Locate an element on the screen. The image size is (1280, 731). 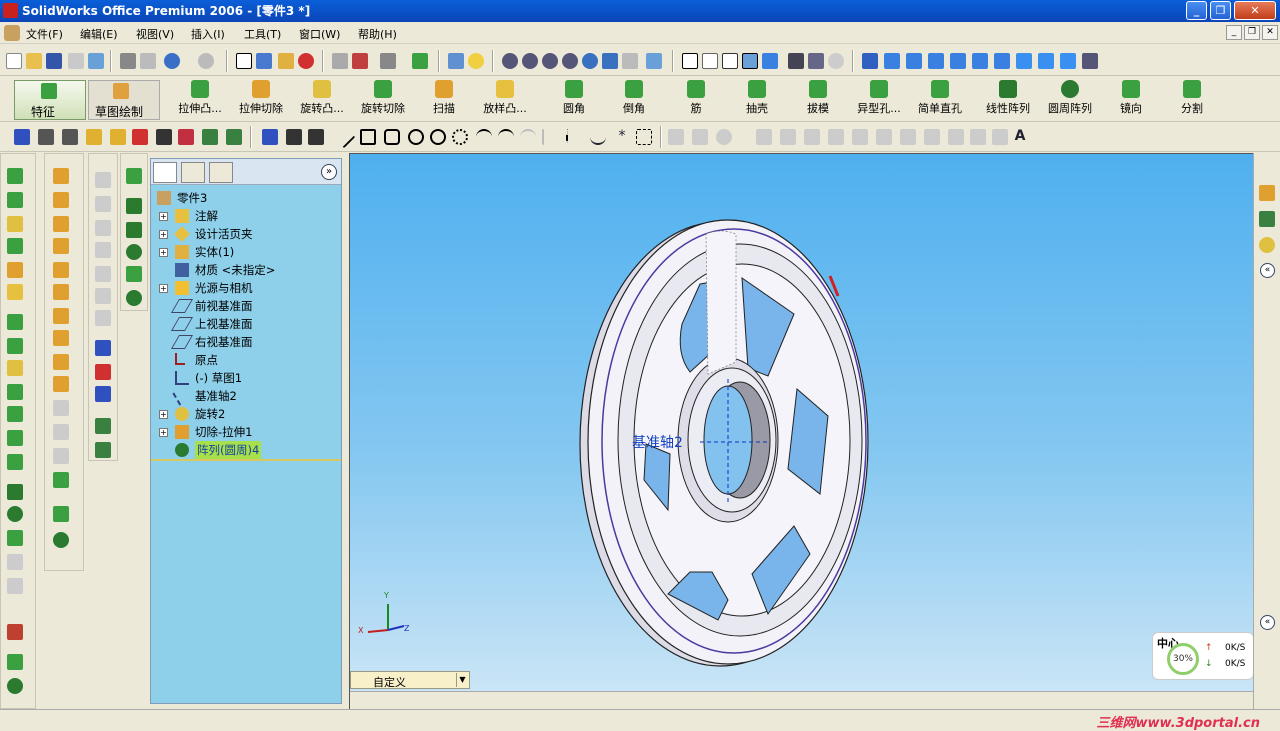
linear-sketch-pattern-icon is located at coordinates (956, 137).